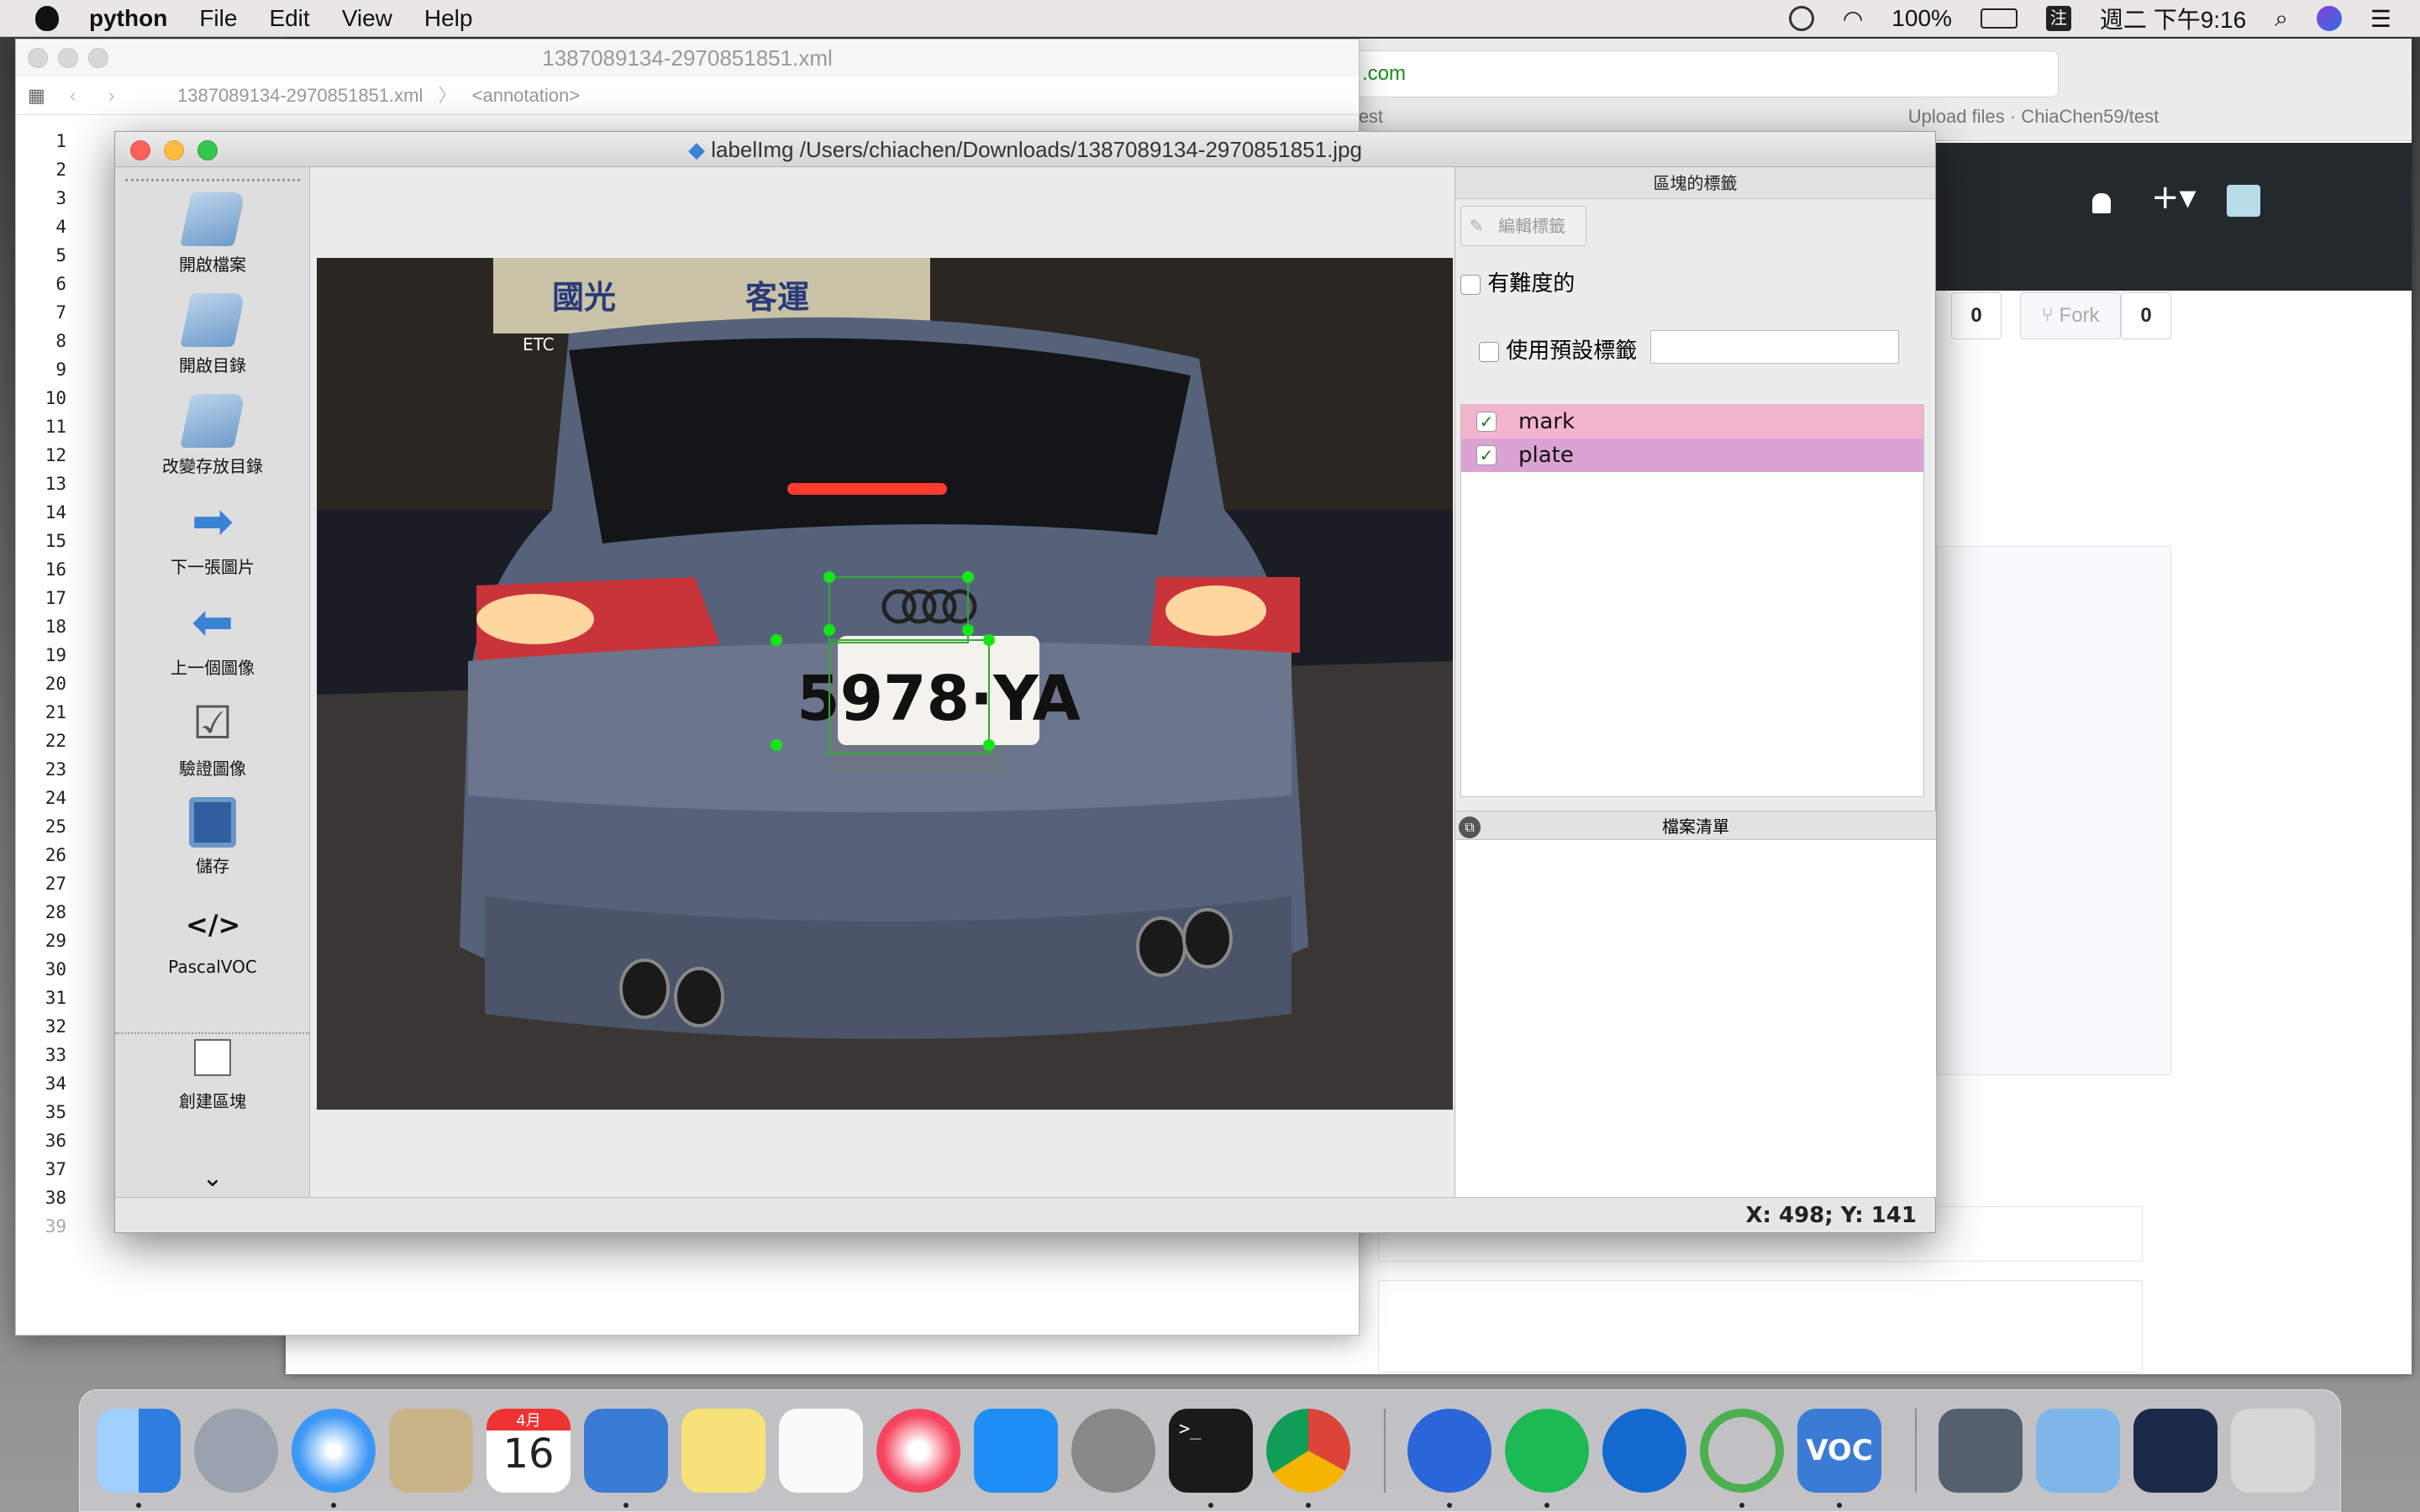  What do you see at coordinates (2050, 315) in the screenshot?
I see `fork-icon: ⑂` at bounding box center [2050, 315].